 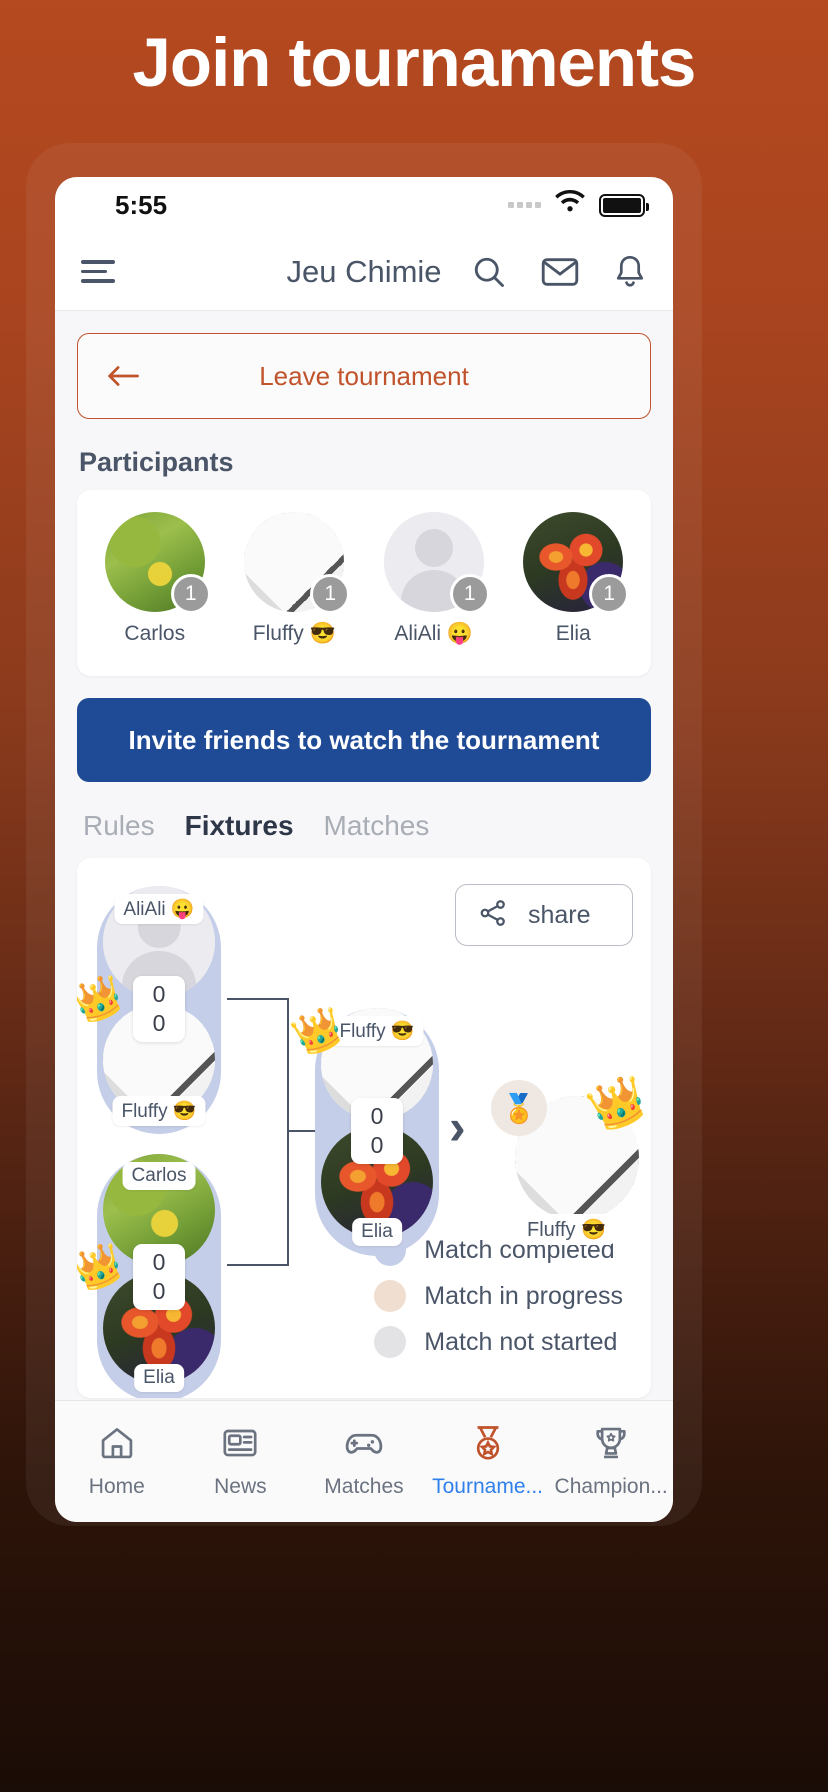 What do you see at coordinates (119, 826) in the screenshot?
I see `tab-rules: Rules` at bounding box center [119, 826].